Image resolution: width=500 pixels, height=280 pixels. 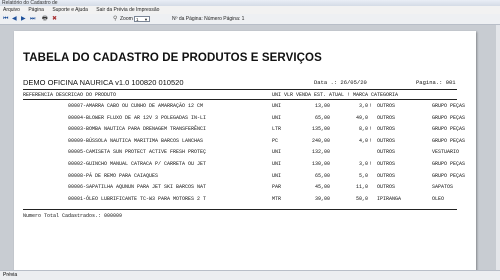 I want to click on report-date: Data .: 26/05/20, so click(x=340, y=82).